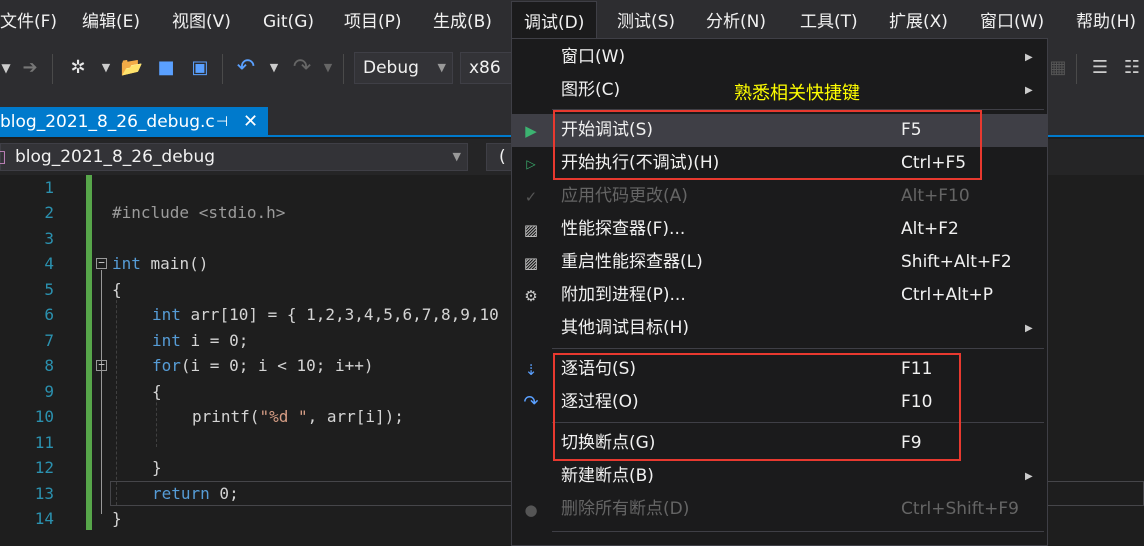 The image size is (1144, 546). I want to click on menu-item-other-debug-targets: 其他调试目标(H) ▶, so click(779, 328).